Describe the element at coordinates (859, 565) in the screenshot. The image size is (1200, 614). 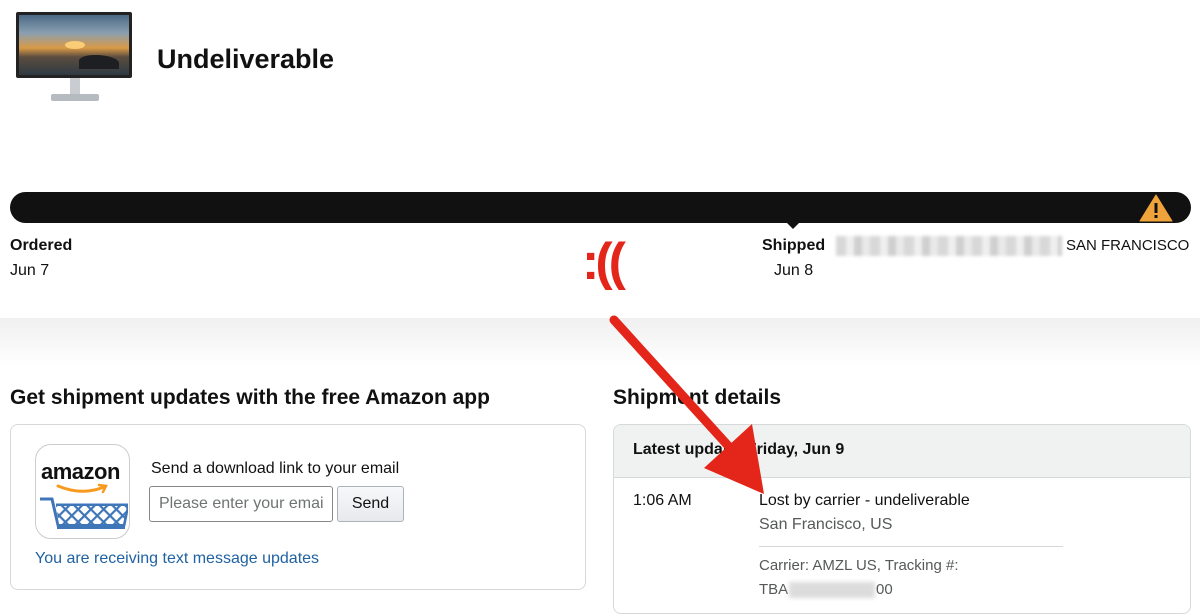
I see `carrier-info: Carrier: AMZL US, Tracking #:` at that location.